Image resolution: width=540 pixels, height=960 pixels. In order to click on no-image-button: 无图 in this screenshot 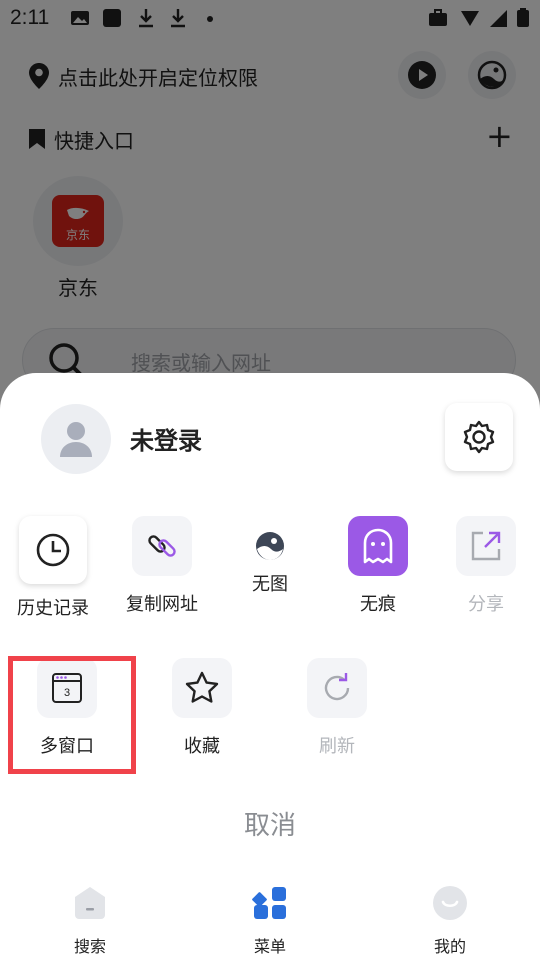, I will do `click(270, 556)`.